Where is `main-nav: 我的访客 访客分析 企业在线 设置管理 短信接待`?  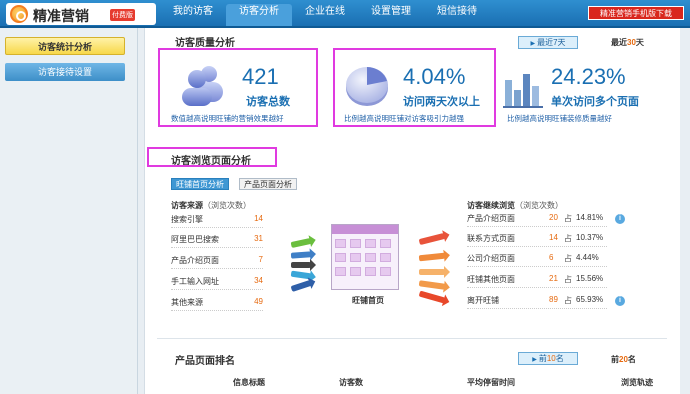
main-nav: 我的访客 访客分析 企业在线 设置管理 短信接待 is located at coordinates (325, 13).